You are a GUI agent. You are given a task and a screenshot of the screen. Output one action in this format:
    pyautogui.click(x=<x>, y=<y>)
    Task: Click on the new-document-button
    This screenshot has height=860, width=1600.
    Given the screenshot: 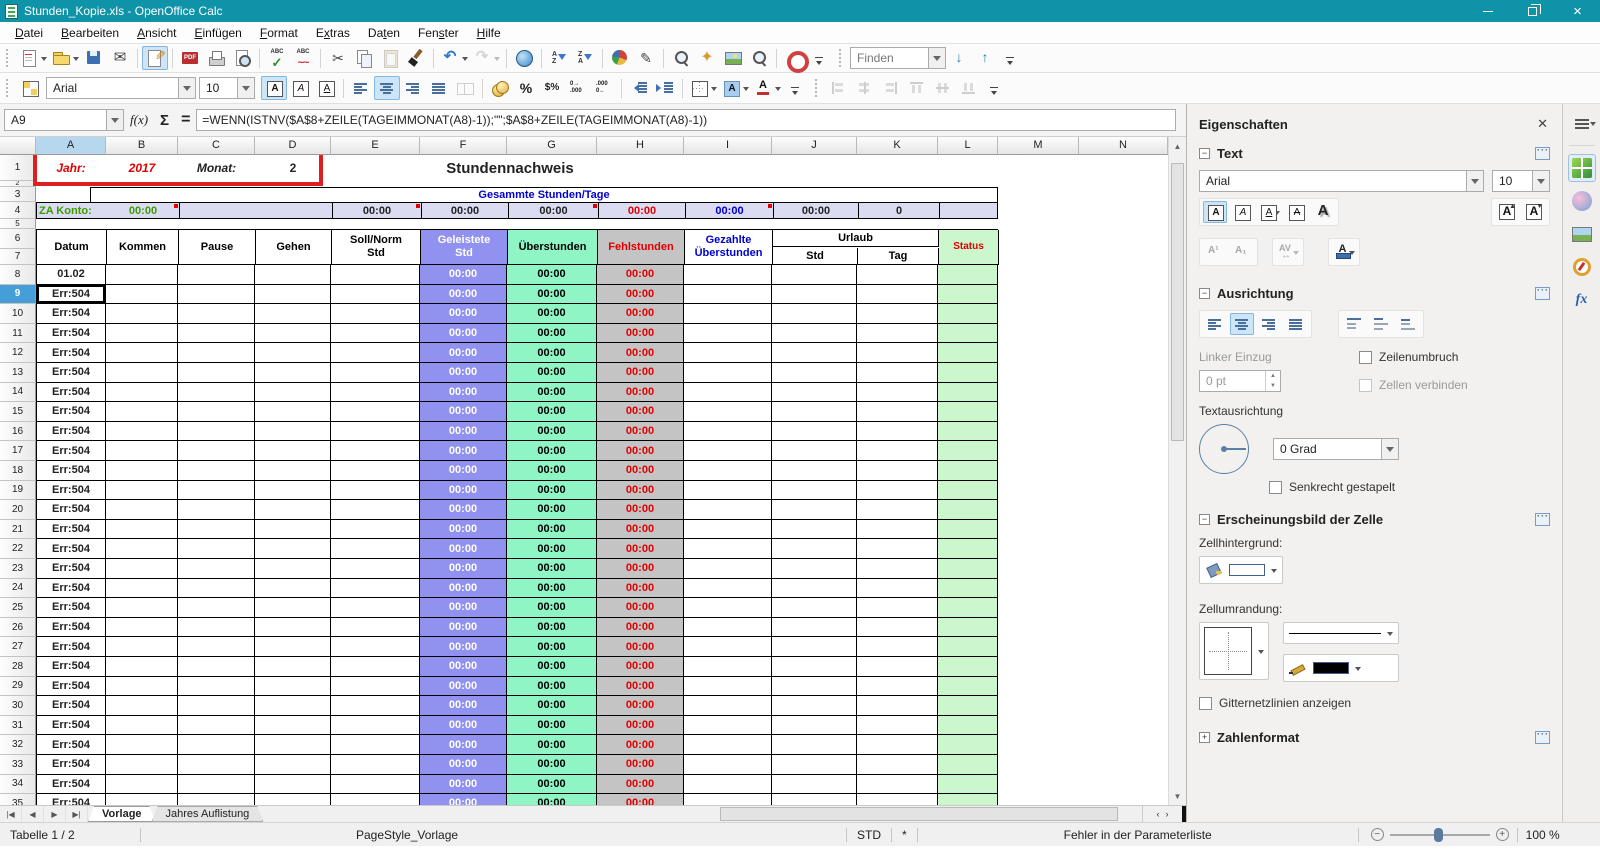 What is the action you would take?
    pyautogui.click(x=33, y=58)
    